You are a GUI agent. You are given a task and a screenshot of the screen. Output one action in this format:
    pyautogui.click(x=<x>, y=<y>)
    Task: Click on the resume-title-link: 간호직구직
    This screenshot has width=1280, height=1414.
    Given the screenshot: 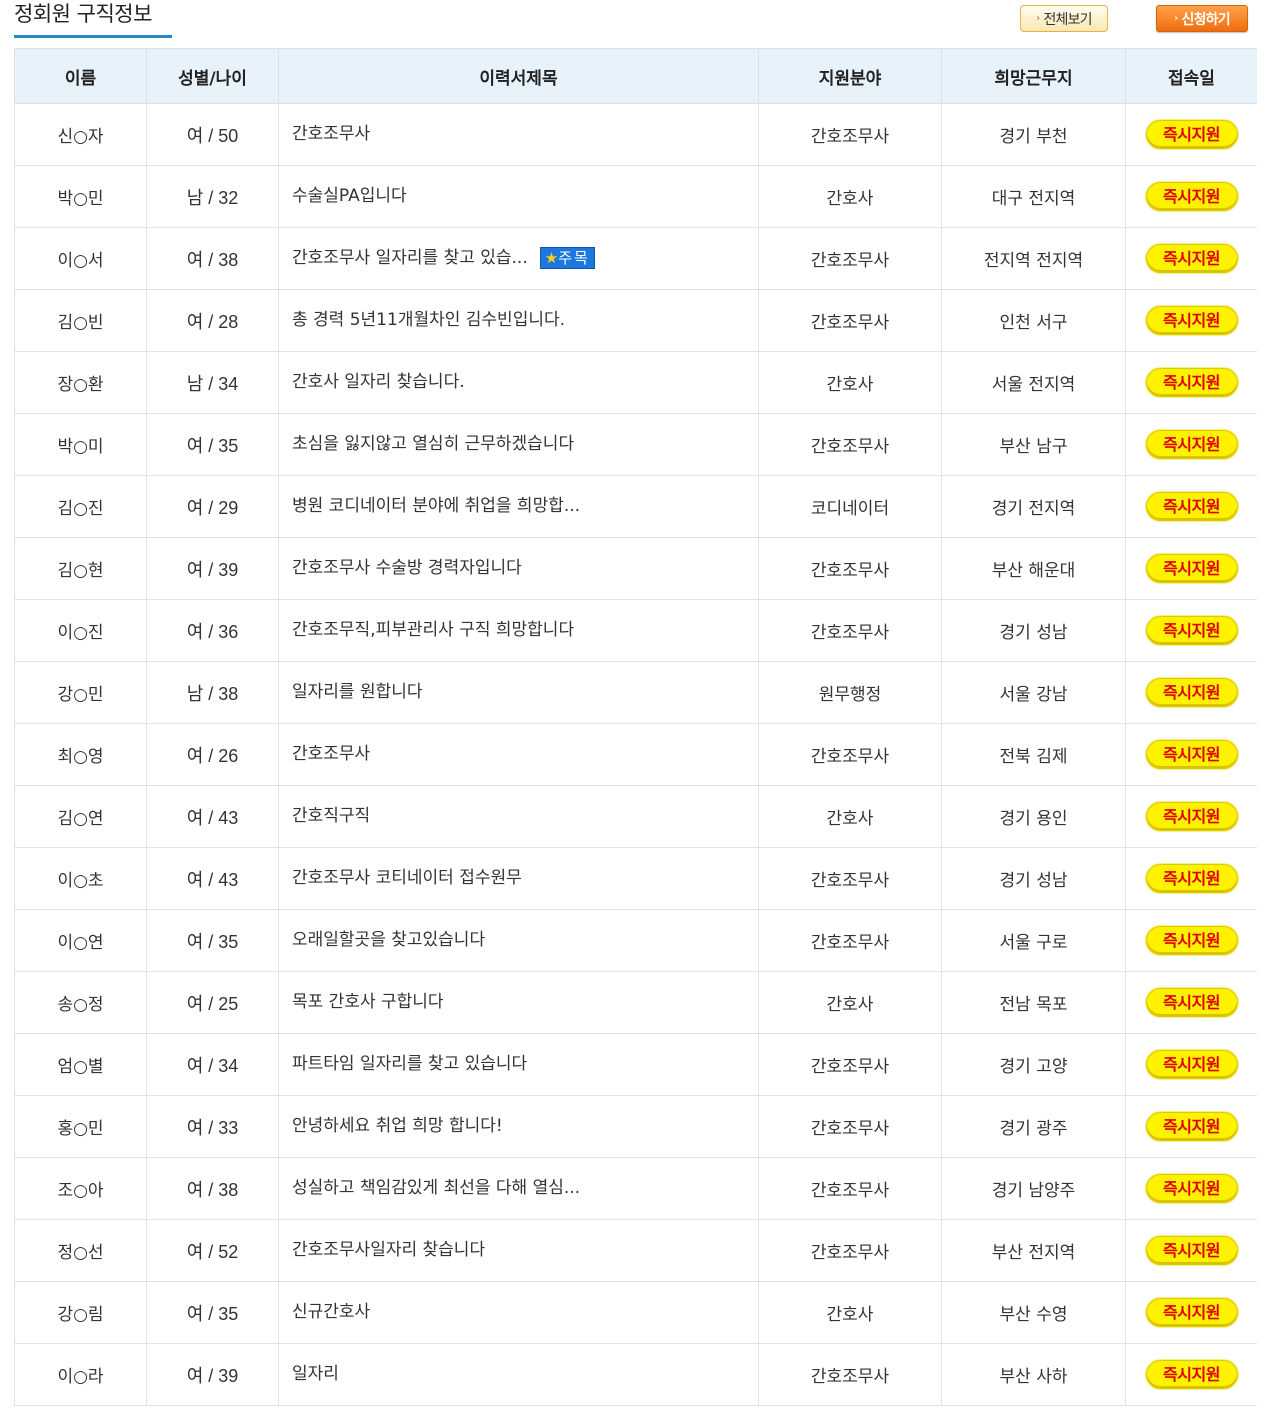 What is the action you would take?
    pyautogui.click(x=331, y=816)
    